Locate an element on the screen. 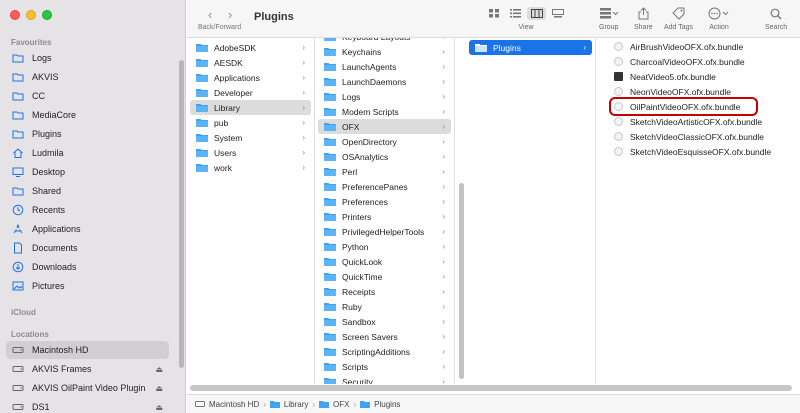 This screenshot has height=413, width=800. share-button: Share is located at coordinates (643, 18).